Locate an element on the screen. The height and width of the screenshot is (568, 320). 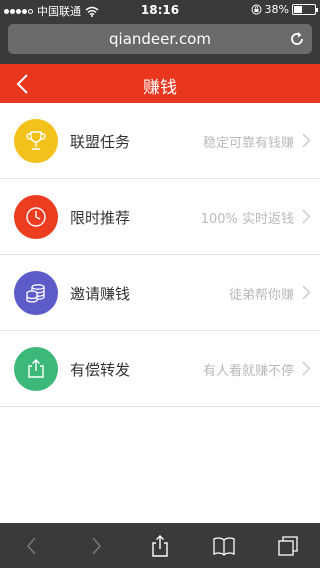
list-item-paid-share: 有偿转发 有人看就赚不停 is located at coordinates (160, 369).